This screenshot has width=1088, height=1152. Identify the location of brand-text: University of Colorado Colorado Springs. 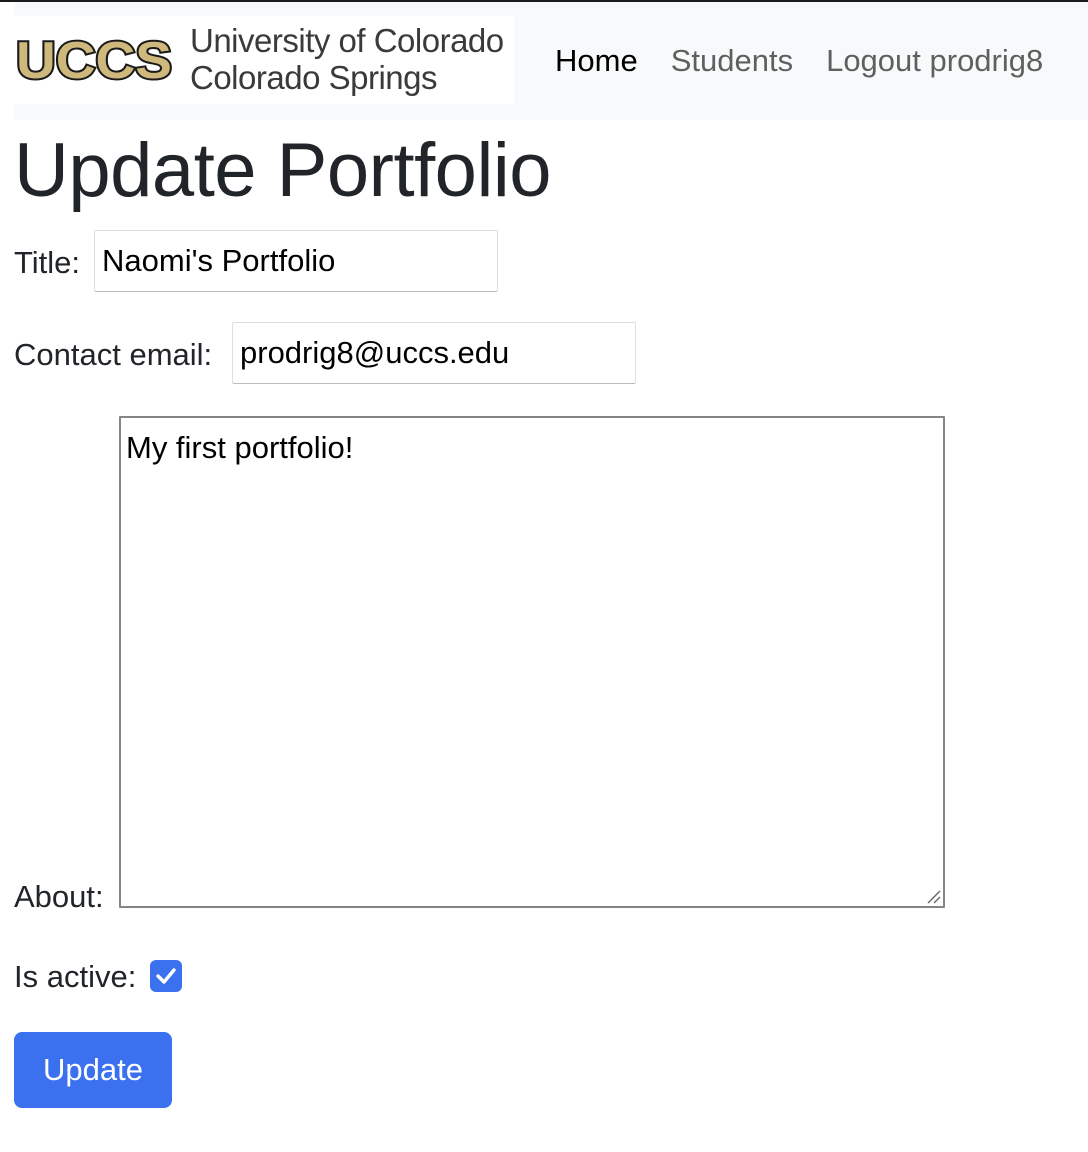
(347, 59).